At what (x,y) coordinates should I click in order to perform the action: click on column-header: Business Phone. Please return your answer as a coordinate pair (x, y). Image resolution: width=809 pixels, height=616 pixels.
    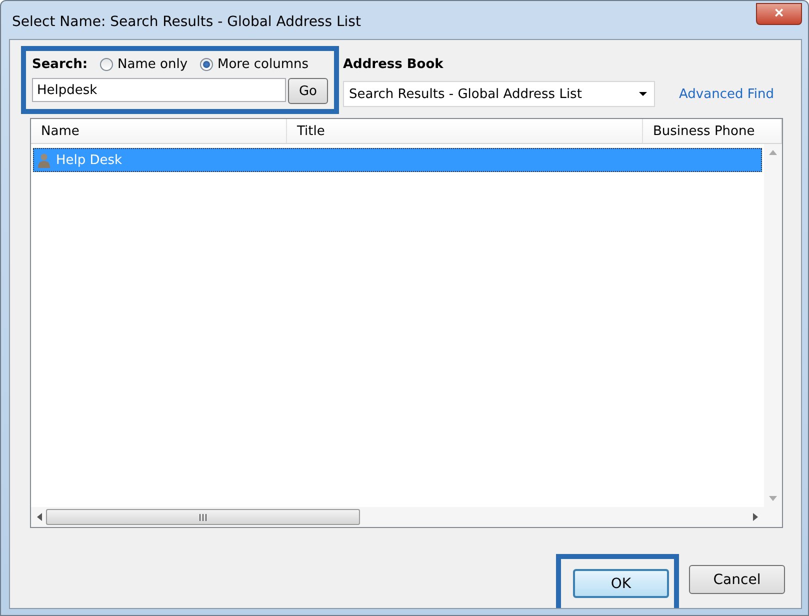
    Looking at the image, I should click on (712, 131).